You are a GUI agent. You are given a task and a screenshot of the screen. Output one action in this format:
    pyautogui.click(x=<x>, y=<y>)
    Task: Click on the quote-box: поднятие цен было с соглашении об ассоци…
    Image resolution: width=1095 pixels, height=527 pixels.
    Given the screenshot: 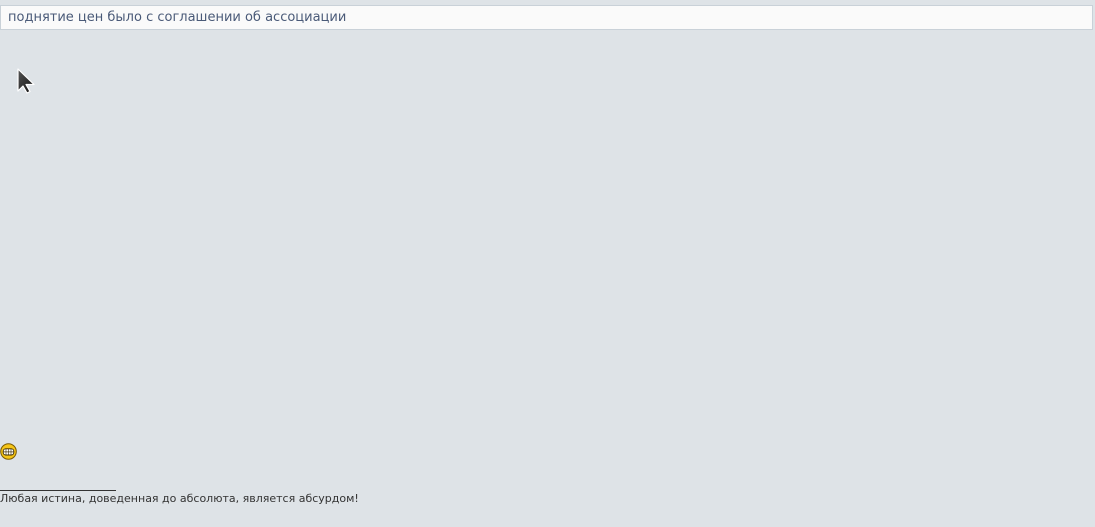 What is the action you would take?
    pyautogui.click(x=546, y=17)
    